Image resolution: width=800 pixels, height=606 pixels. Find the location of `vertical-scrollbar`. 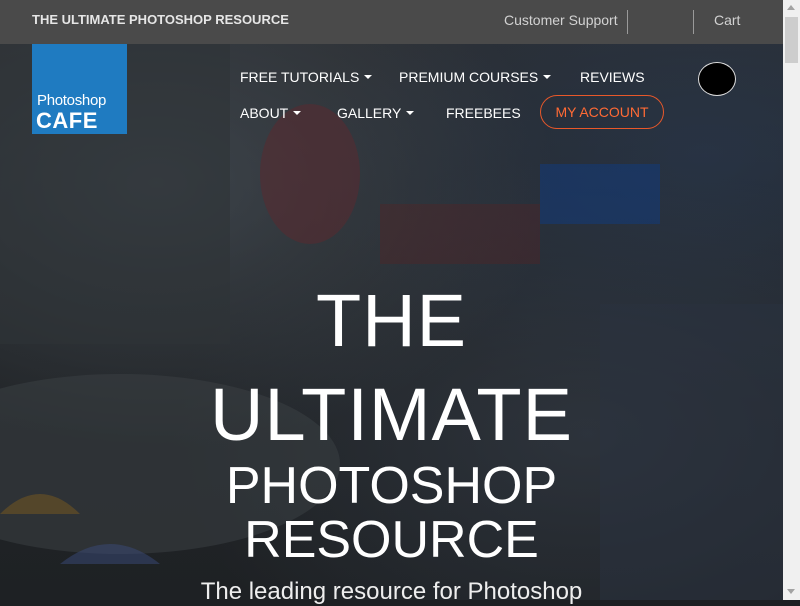

vertical-scrollbar is located at coordinates (791, 300).